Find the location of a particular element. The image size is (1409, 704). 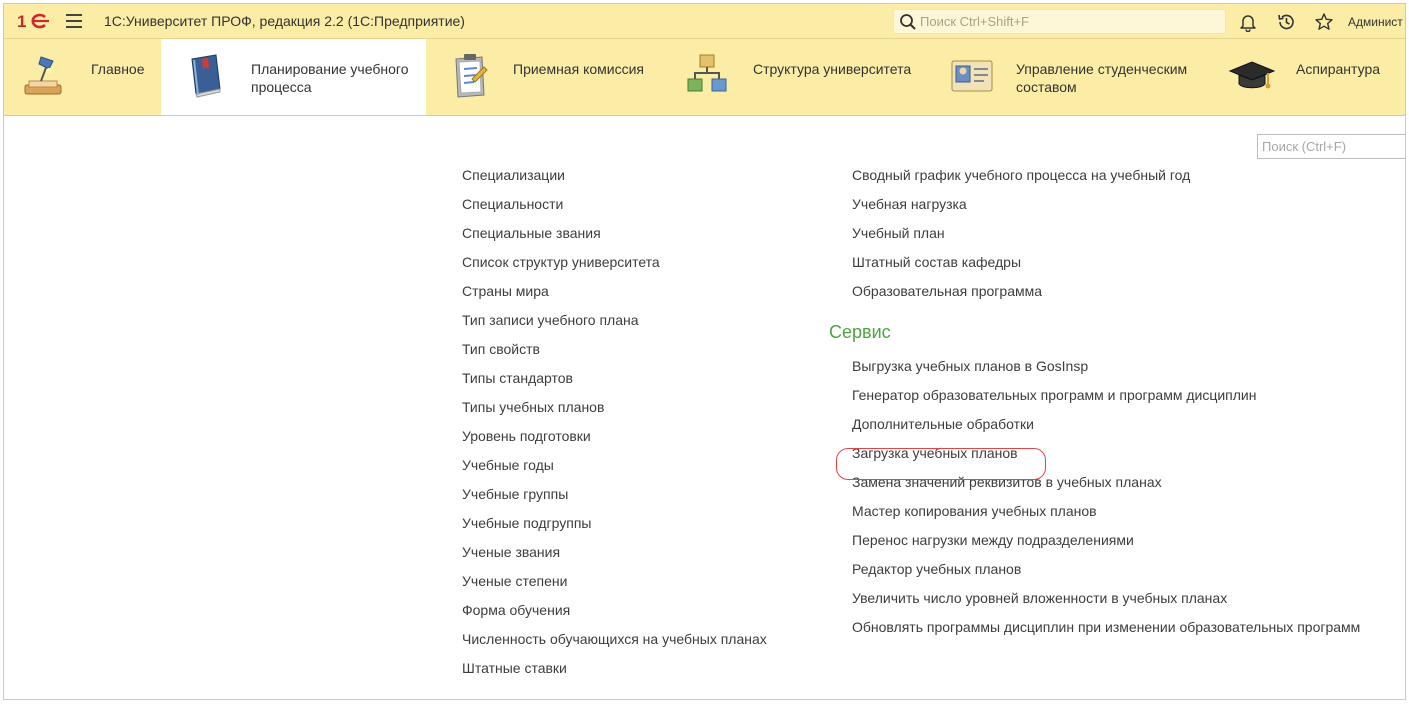

nav-link: Образовательная программа is located at coordinates (1106, 295).